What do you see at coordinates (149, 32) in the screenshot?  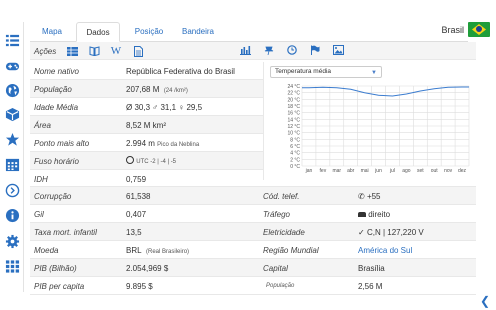 I see `tab-posicao: Posição` at bounding box center [149, 32].